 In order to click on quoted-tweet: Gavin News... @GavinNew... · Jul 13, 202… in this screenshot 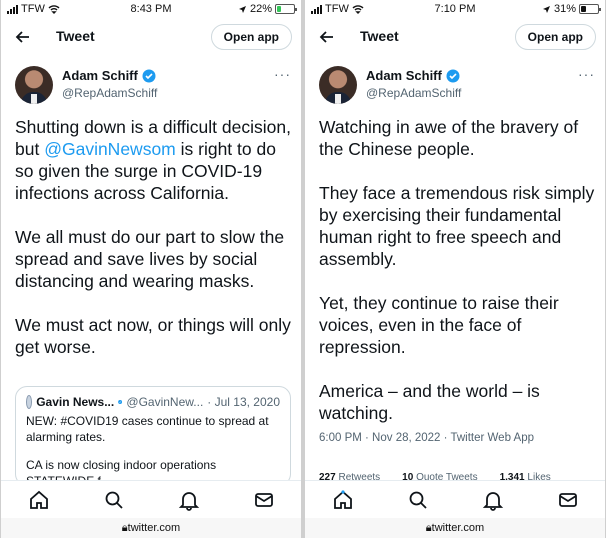, I will do `click(153, 436)`.